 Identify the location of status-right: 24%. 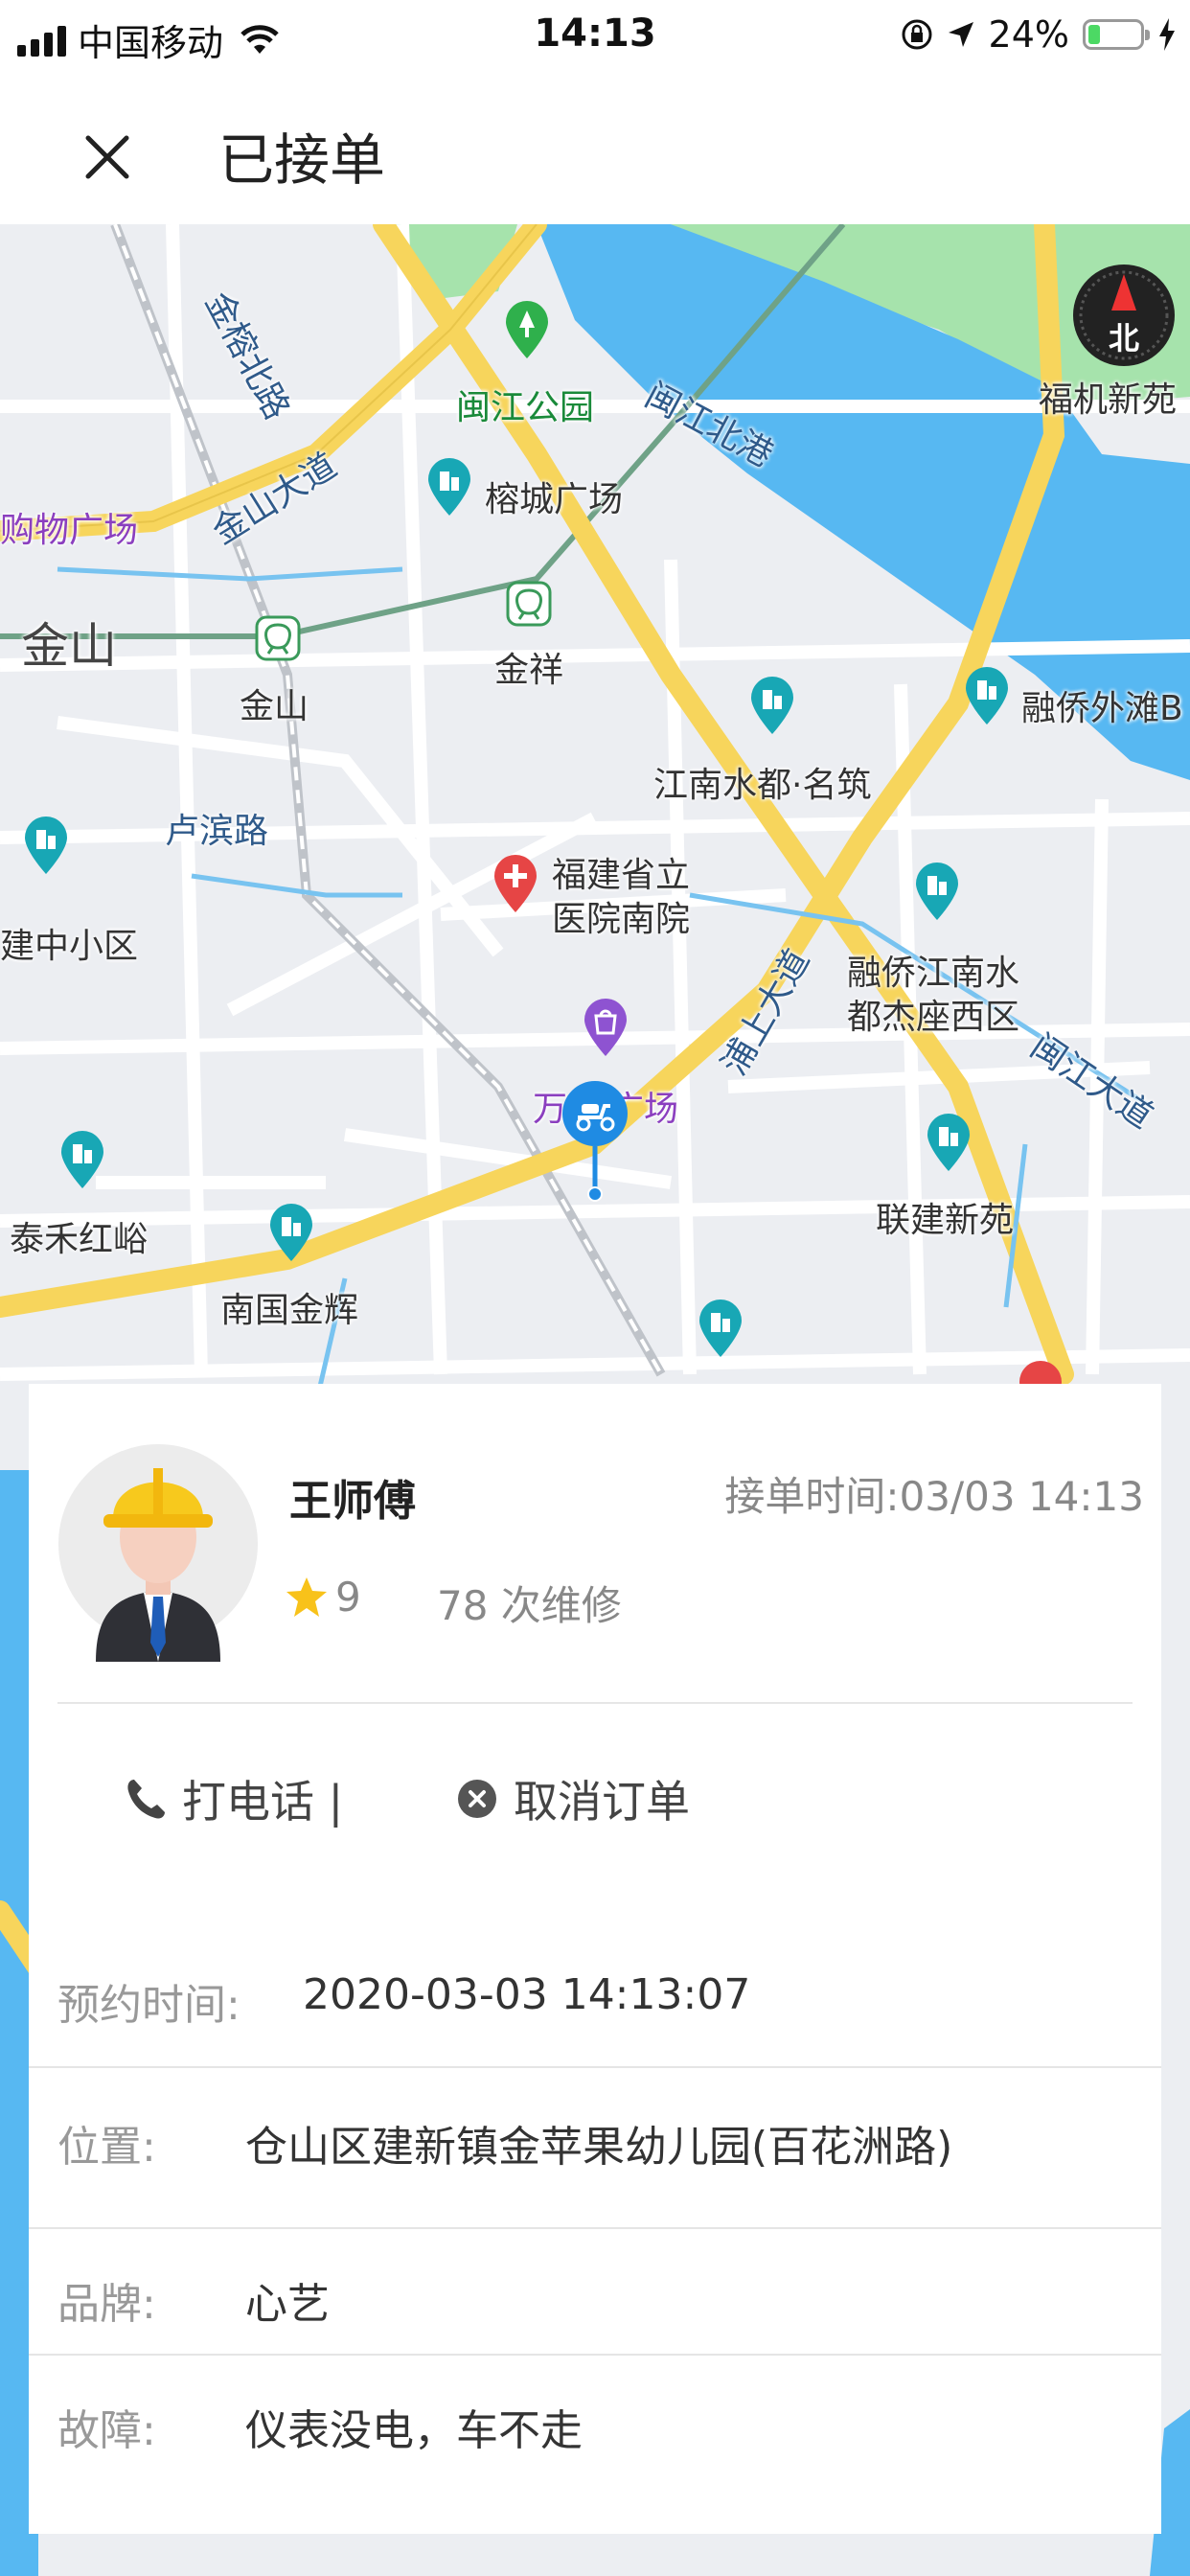
(1039, 34).